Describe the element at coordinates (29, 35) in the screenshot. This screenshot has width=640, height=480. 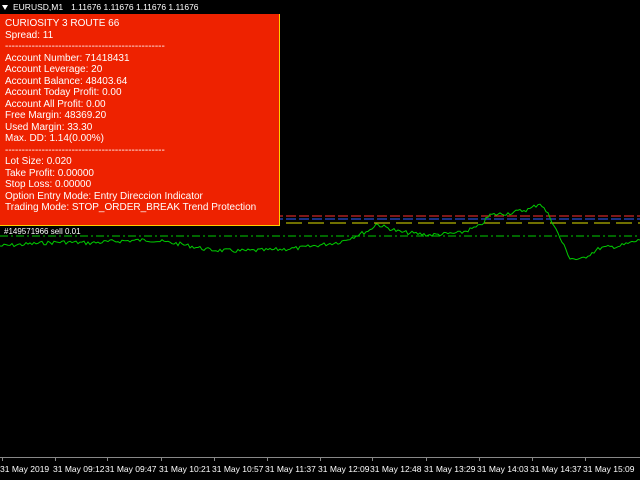
I see `spread-text: Spread: 11` at that location.